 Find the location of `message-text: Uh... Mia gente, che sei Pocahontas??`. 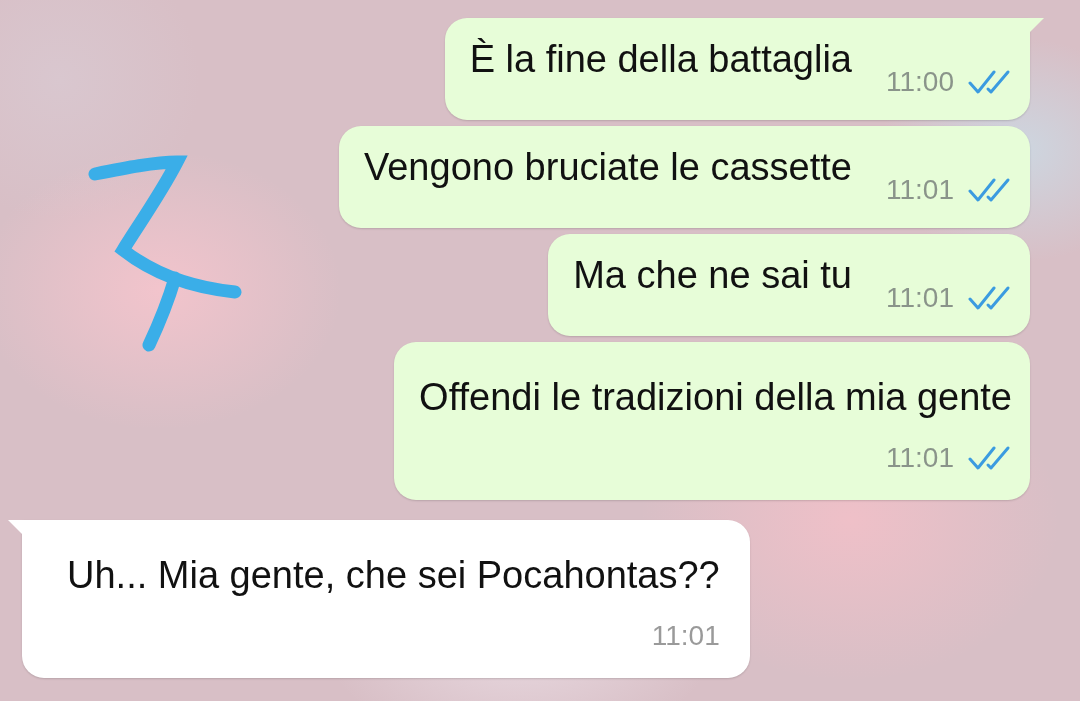

message-text: Uh... Mia gente, che sei Pocahontas?? is located at coordinates (393, 575).